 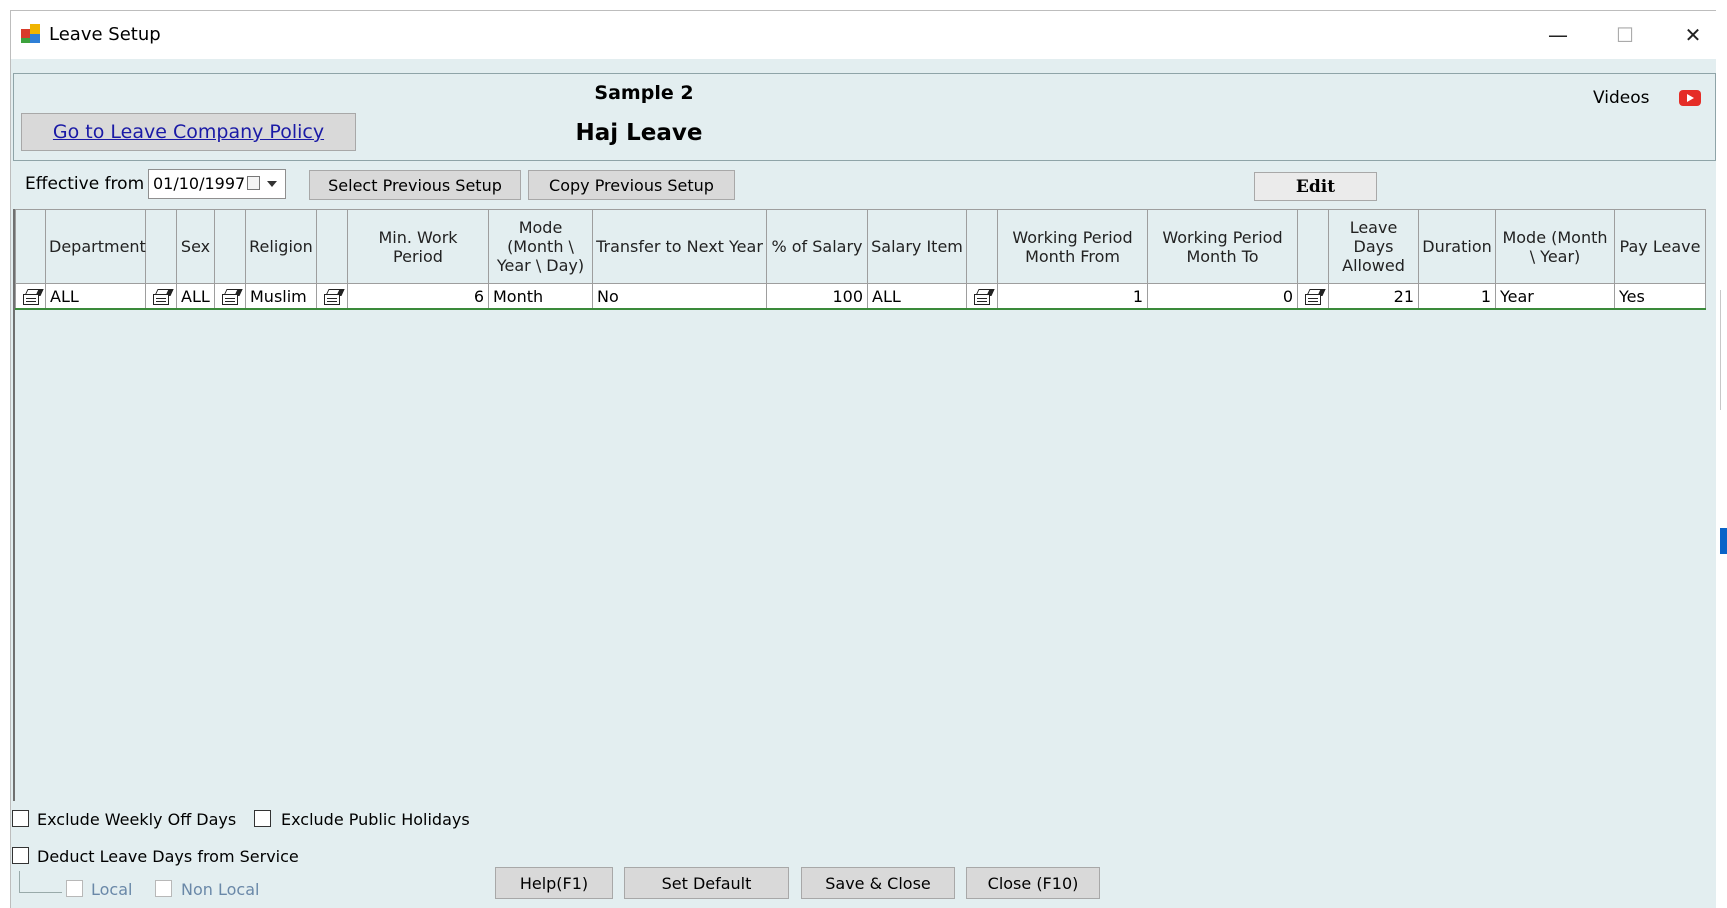 What do you see at coordinates (1072, 296) in the screenshot?
I see `cell-wp-month-from: 1` at bounding box center [1072, 296].